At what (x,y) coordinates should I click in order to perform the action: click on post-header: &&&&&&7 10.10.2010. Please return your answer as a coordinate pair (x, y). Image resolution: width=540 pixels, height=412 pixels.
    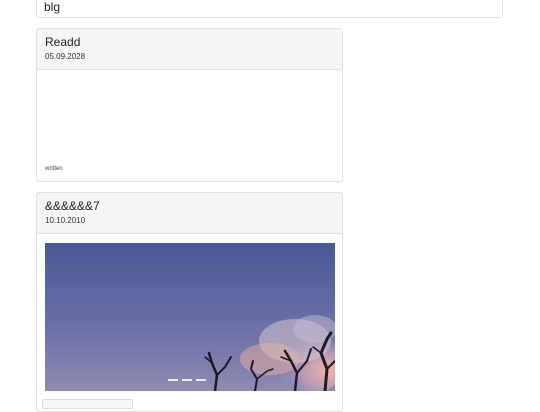
    Looking at the image, I should click on (189, 213).